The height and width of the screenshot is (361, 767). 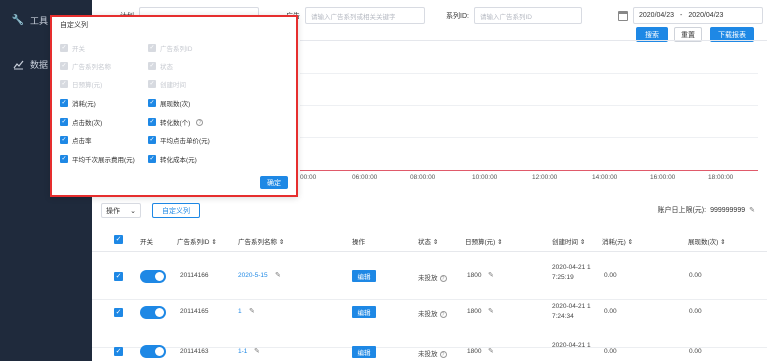 What do you see at coordinates (428, 278) in the screenshot?
I see `status-text: 未投放` at bounding box center [428, 278].